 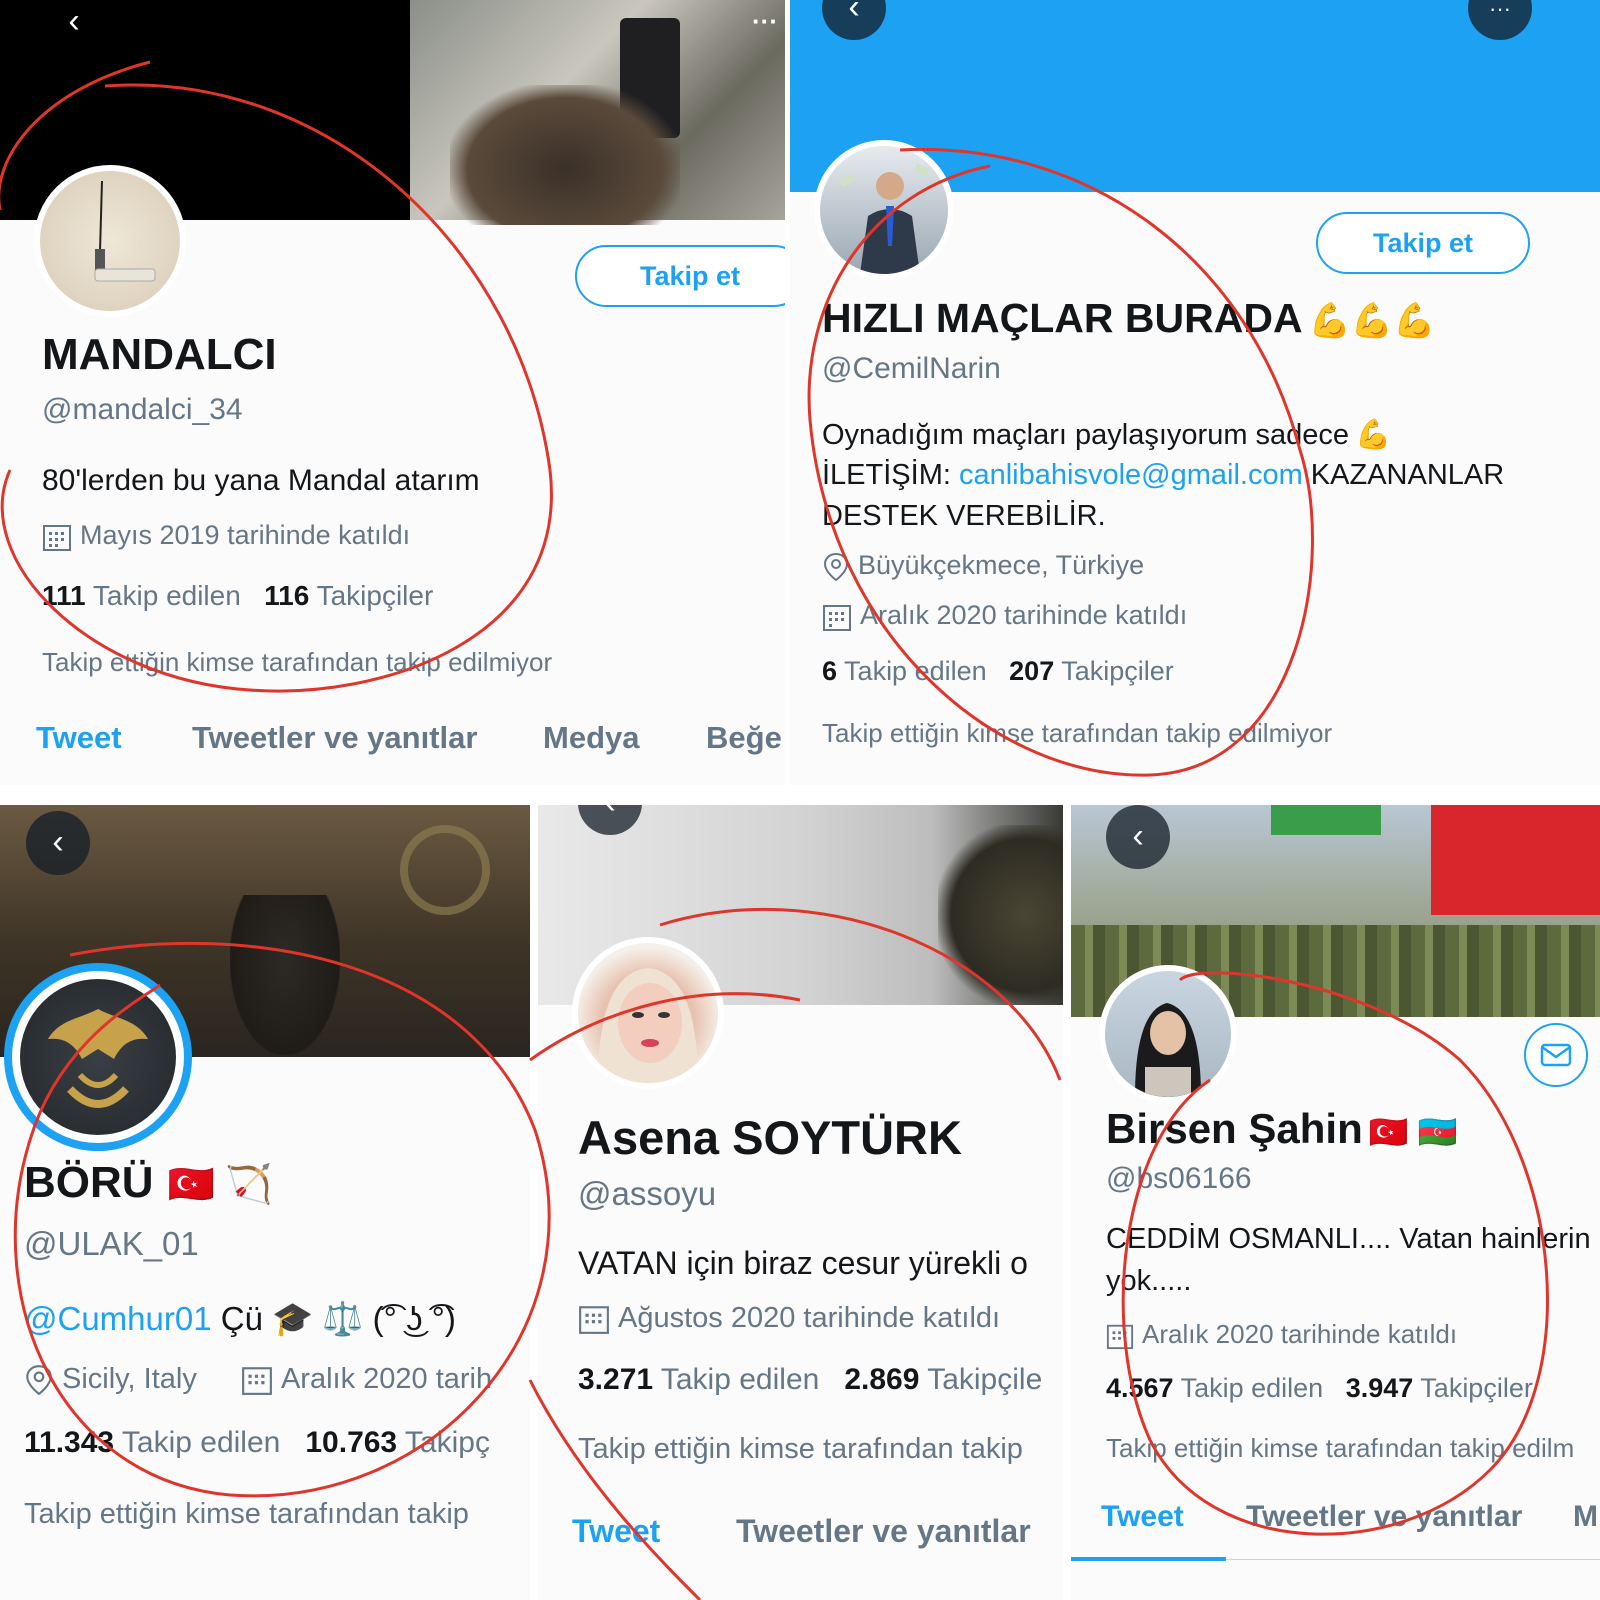 I want to click on mention-link: @Cumhur01, so click(x=118, y=1318).